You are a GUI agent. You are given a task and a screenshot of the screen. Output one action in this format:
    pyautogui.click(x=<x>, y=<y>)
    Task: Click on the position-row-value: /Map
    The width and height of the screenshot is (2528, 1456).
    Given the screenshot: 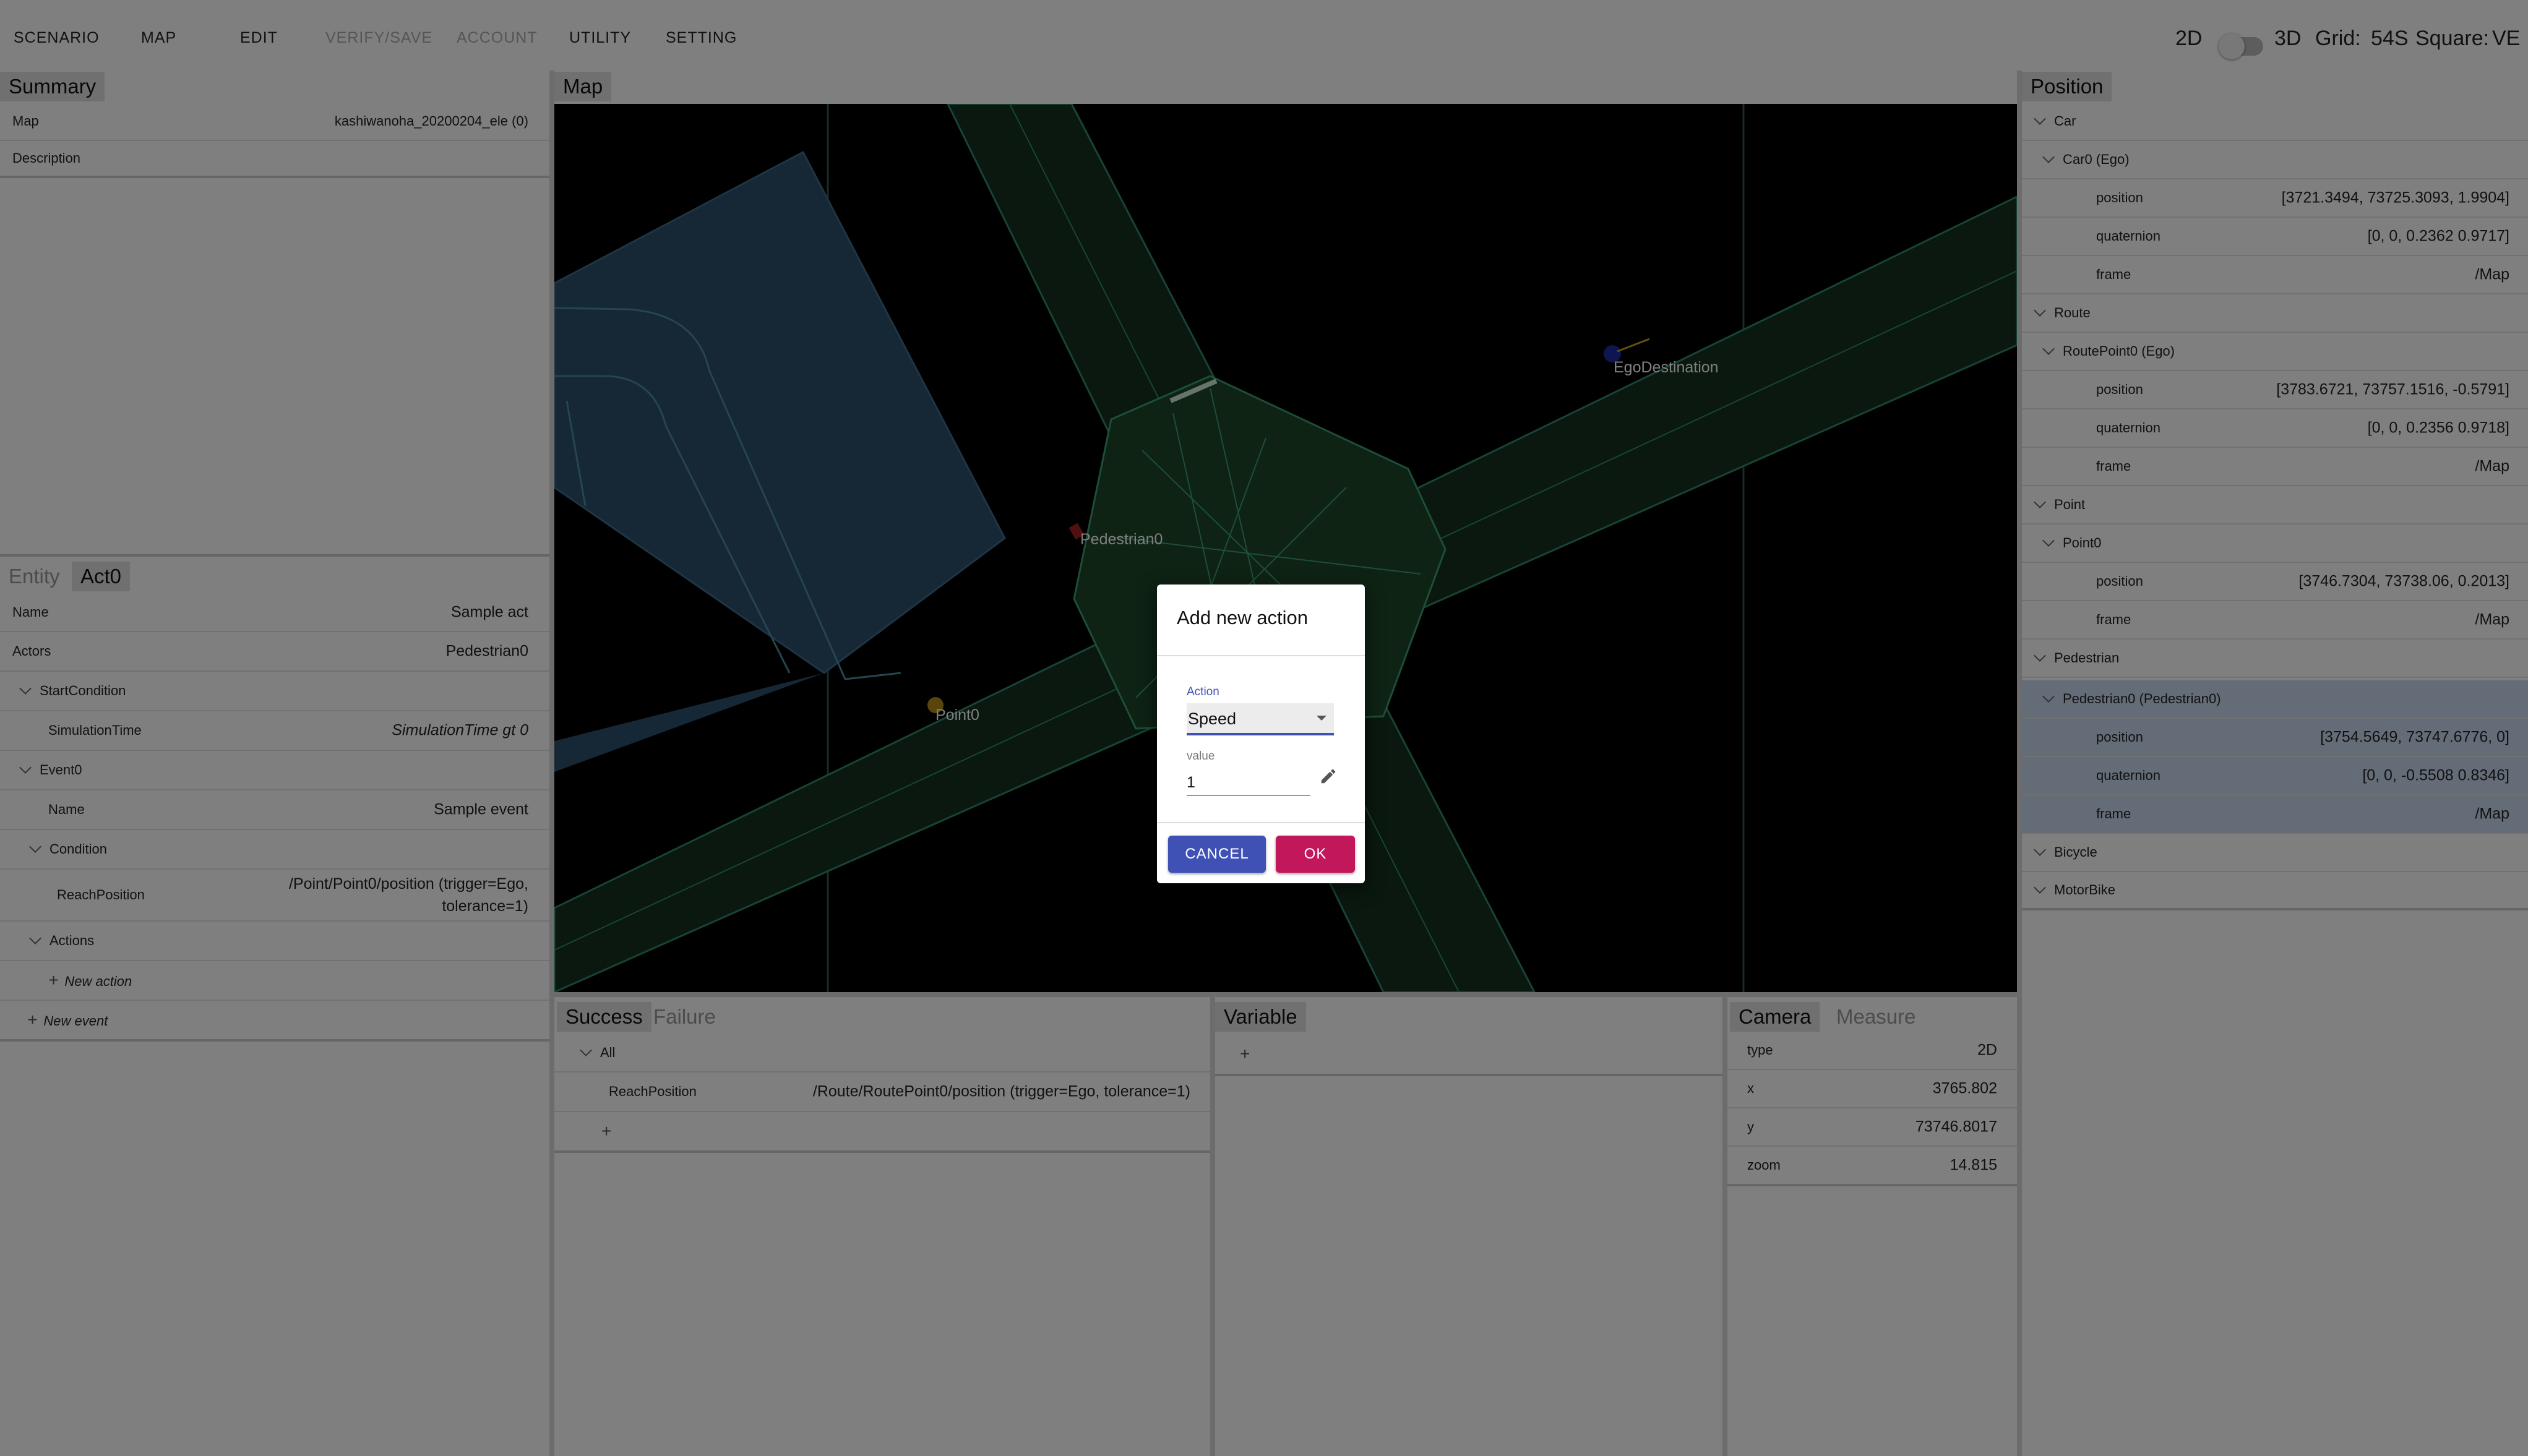 What is the action you would take?
    pyautogui.click(x=2492, y=466)
    